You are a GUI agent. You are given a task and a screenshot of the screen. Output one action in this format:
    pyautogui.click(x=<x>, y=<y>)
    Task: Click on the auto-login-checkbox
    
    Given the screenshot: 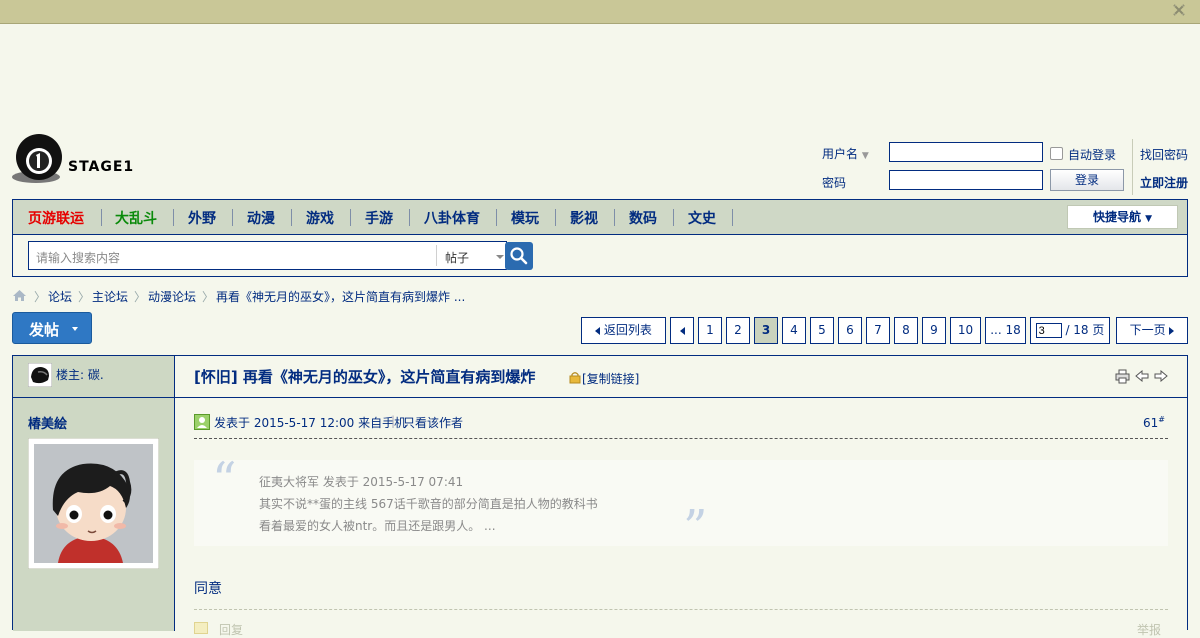 What is the action you would take?
    pyautogui.click(x=1056, y=153)
    